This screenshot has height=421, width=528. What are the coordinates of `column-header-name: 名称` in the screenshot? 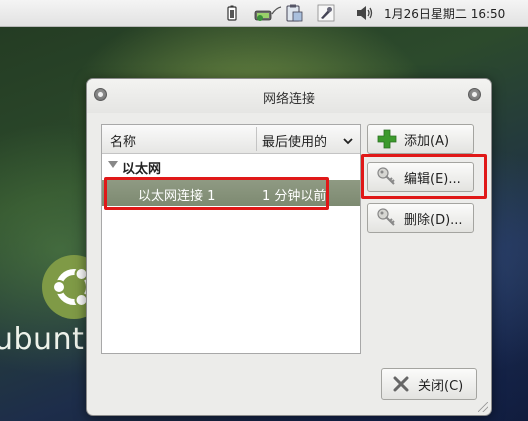 It's located at (123, 140).